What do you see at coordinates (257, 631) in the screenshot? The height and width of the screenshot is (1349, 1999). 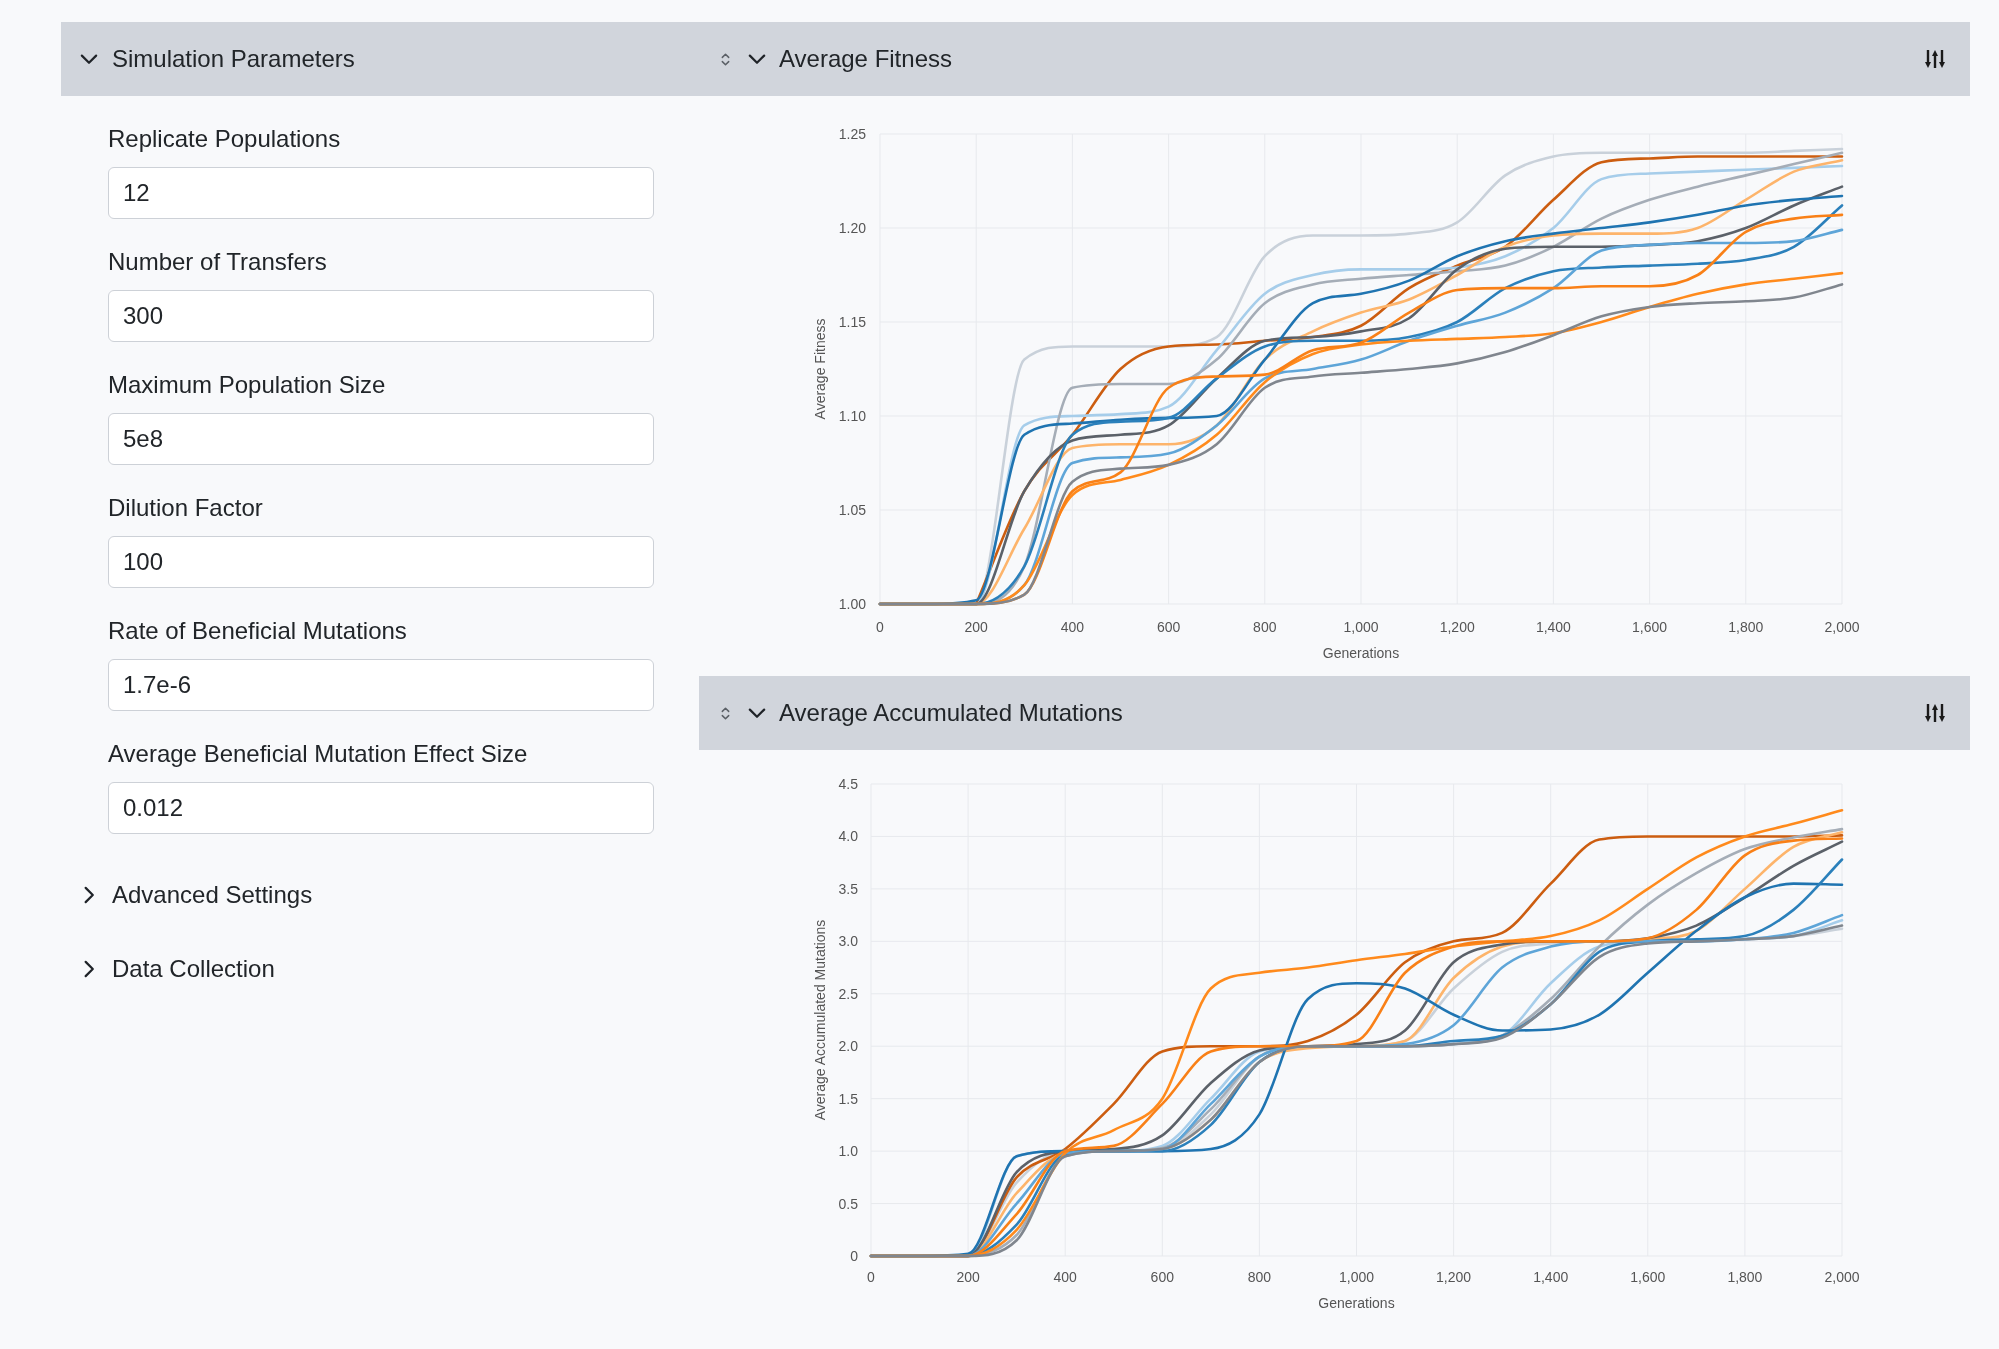 I see `field-label: Rate of Beneficial Mutations` at bounding box center [257, 631].